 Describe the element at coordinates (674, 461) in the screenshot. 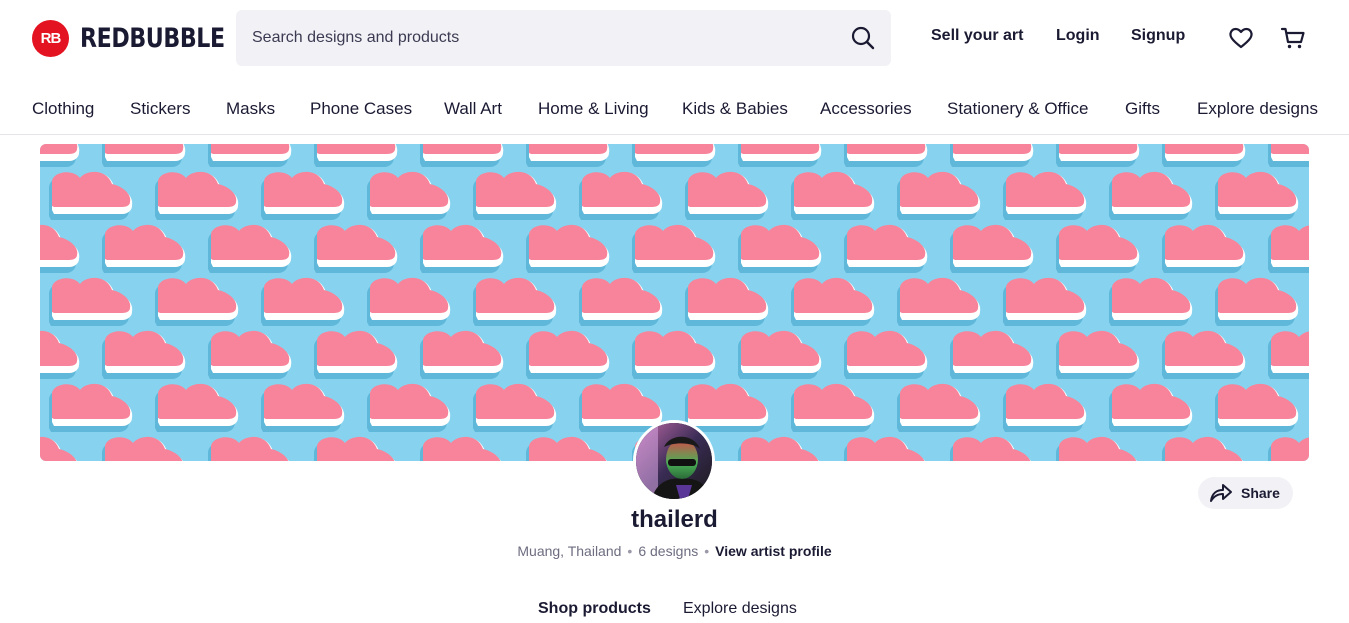

I see `artist-avatar` at that location.